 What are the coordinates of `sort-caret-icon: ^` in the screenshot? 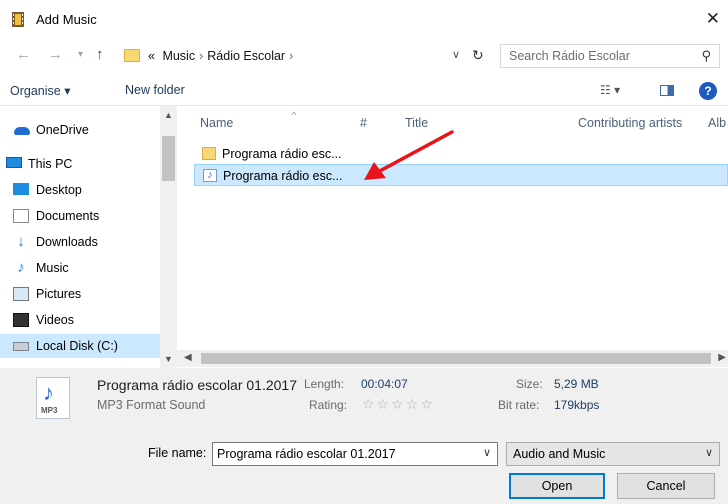 It's located at (294, 115).